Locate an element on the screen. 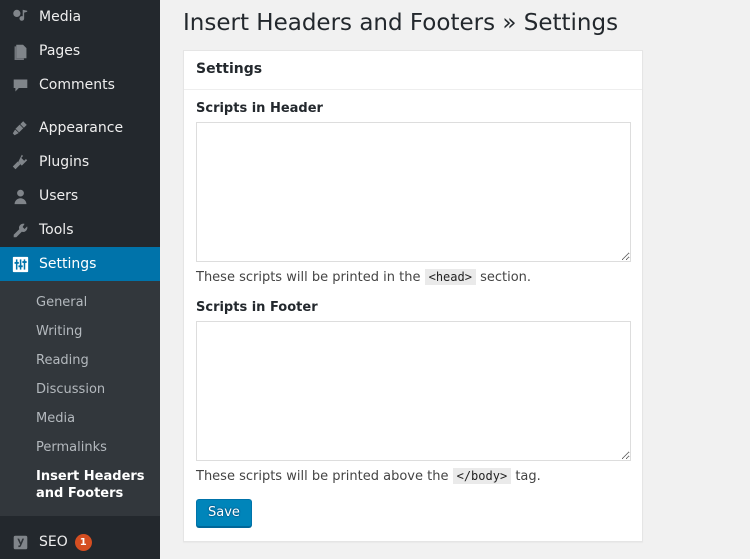 The image size is (750, 559). tools-icon is located at coordinates (20, 230).